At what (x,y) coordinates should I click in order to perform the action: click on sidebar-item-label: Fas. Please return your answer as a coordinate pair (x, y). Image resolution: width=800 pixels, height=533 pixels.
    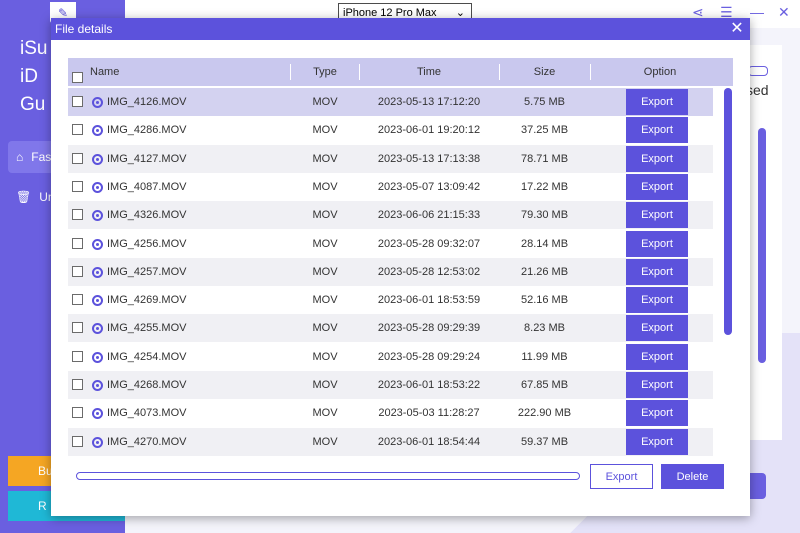
    Looking at the image, I should click on (41, 157).